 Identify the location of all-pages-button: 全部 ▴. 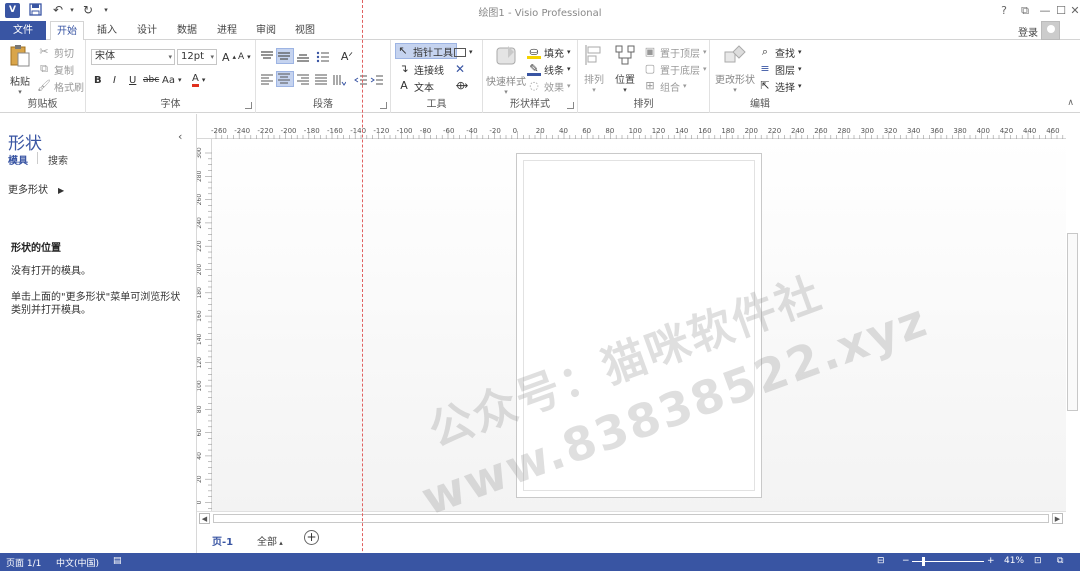
(270, 540).